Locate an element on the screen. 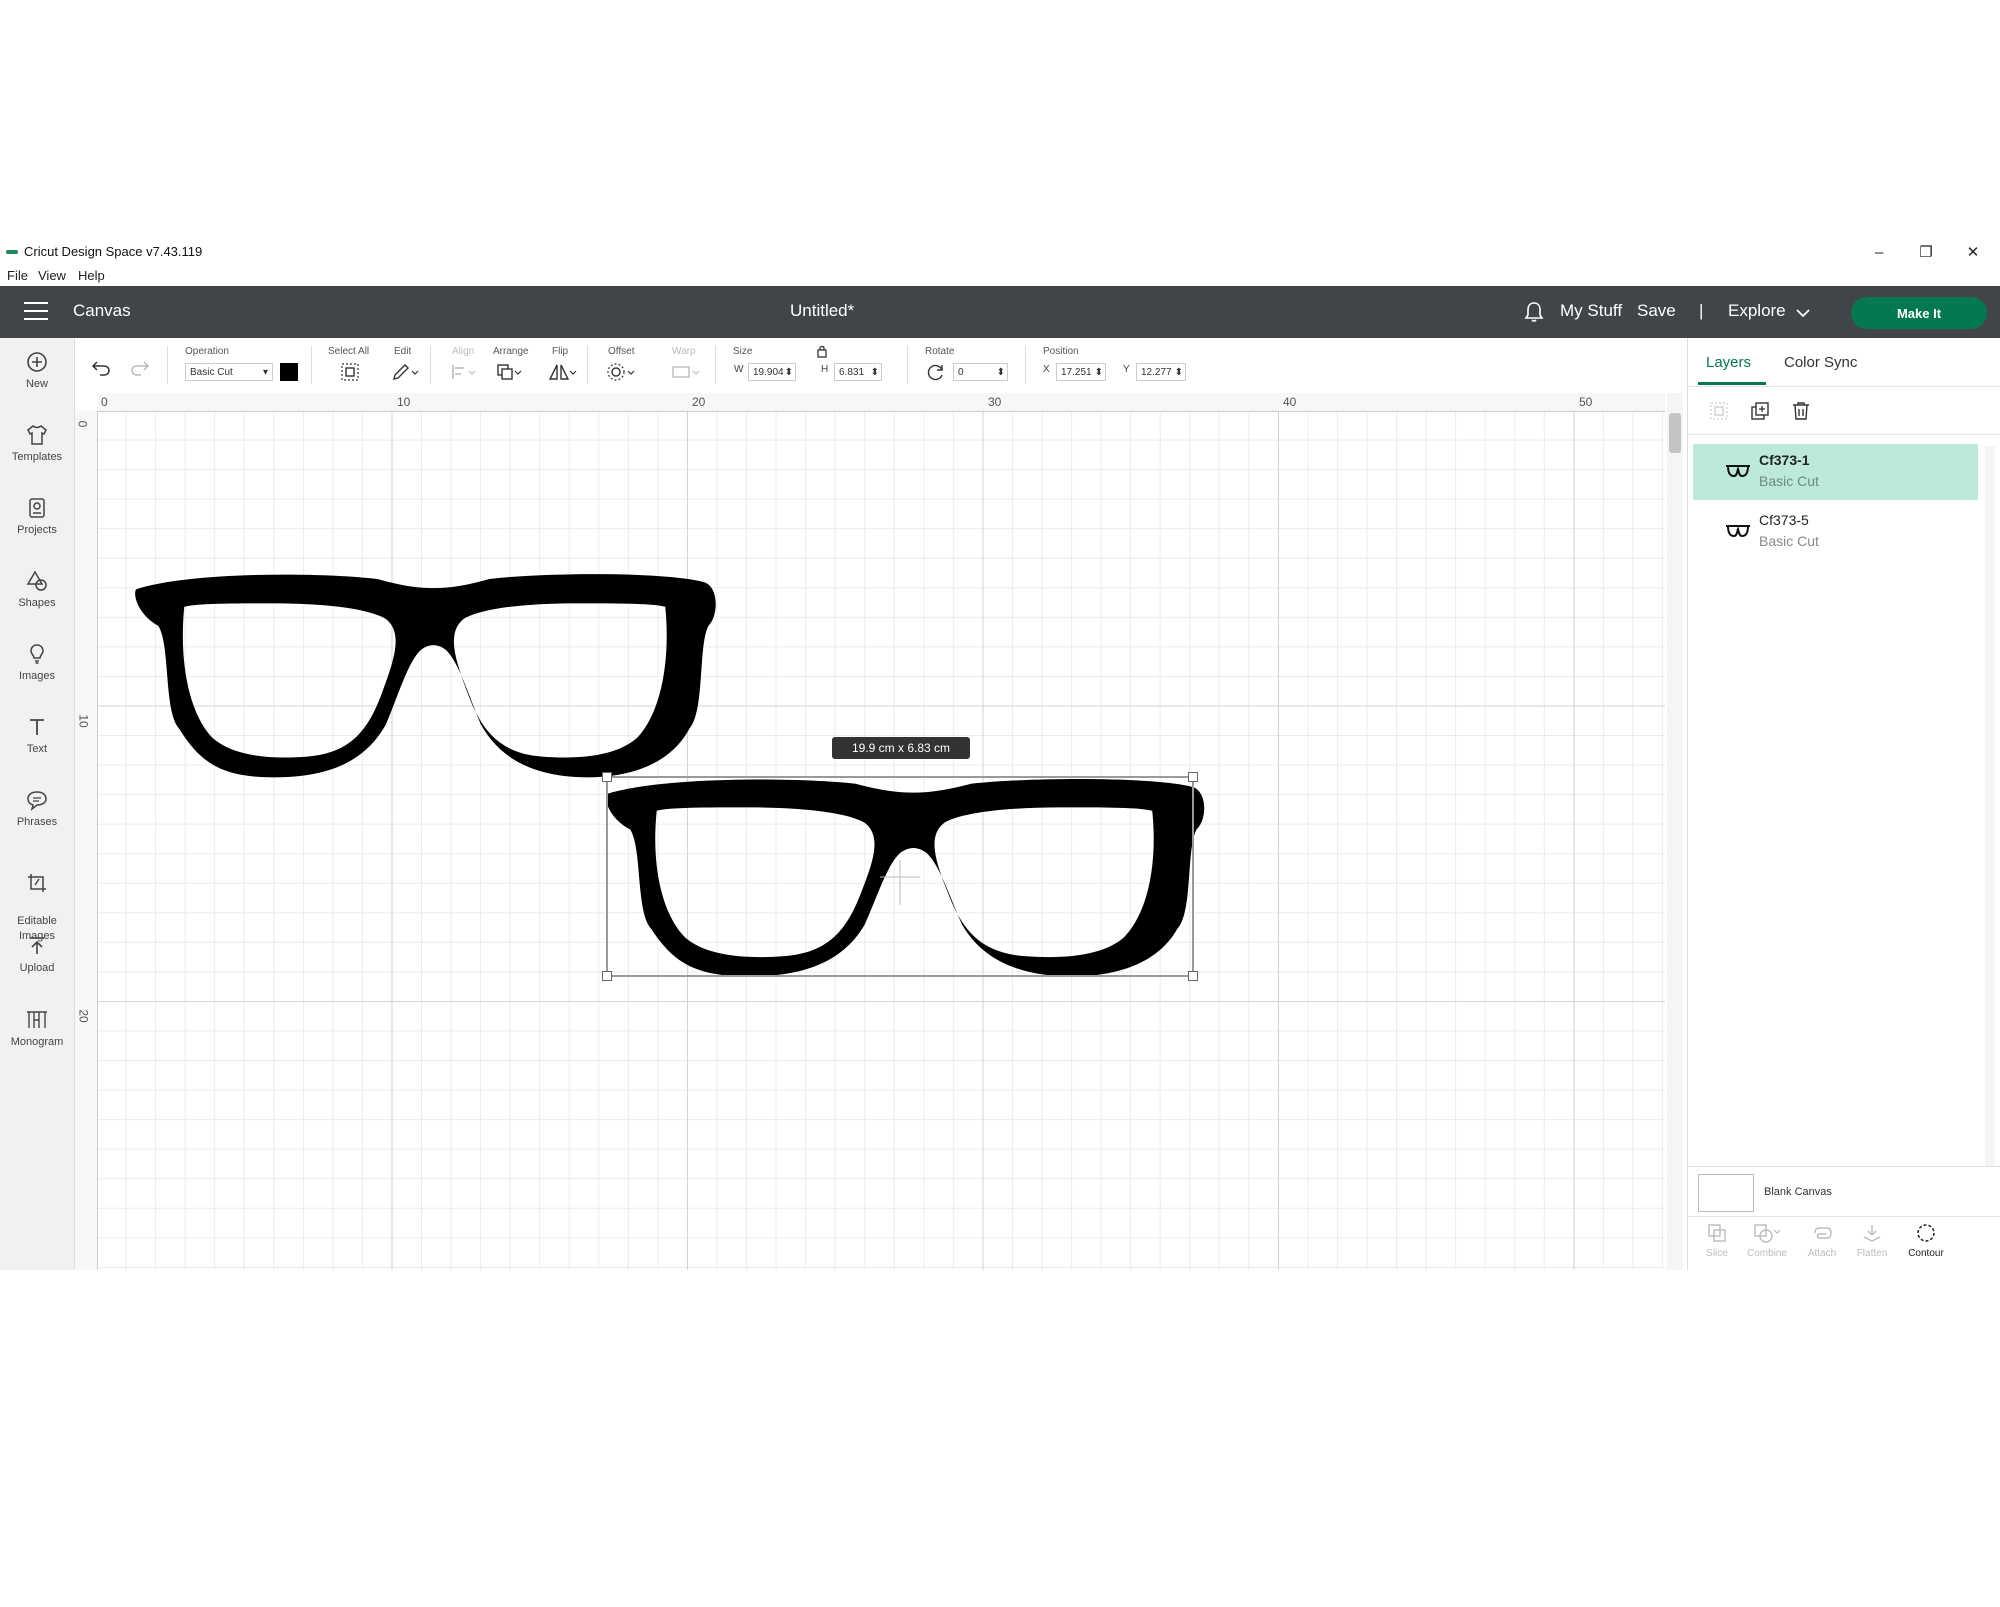 The image size is (2000, 1607). blank-canvas-label: Blank Canvas is located at coordinates (1798, 1192).